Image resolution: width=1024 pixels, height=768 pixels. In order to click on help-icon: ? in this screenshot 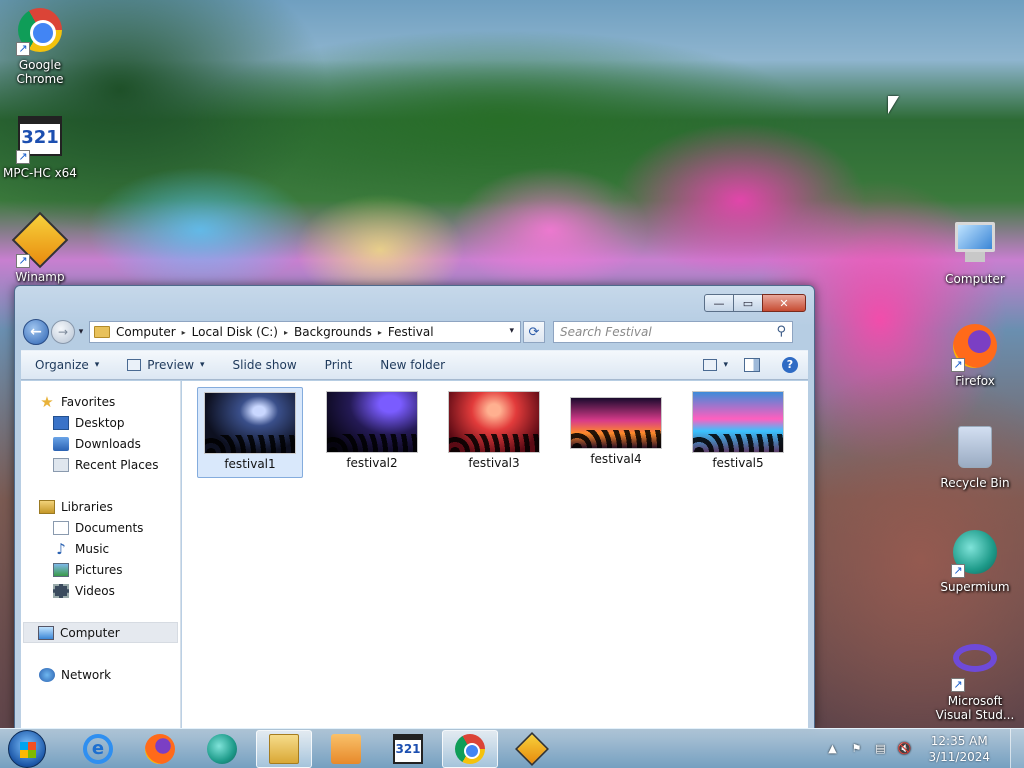, I will do `click(790, 365)`.